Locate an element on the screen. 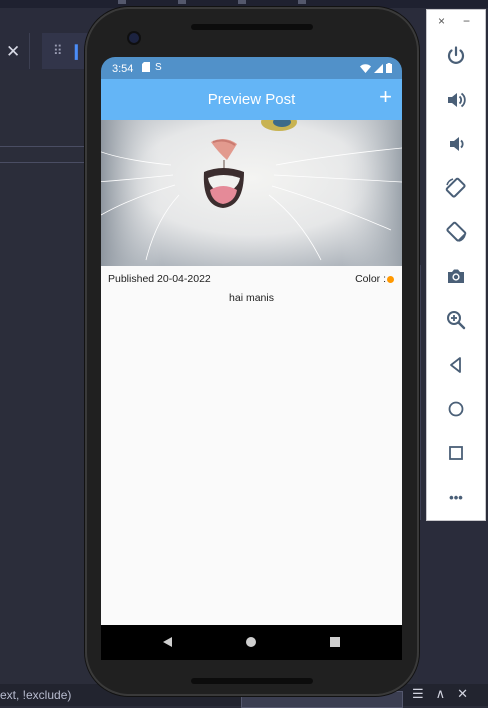  battery-icon is located at coordinates (389, 68).